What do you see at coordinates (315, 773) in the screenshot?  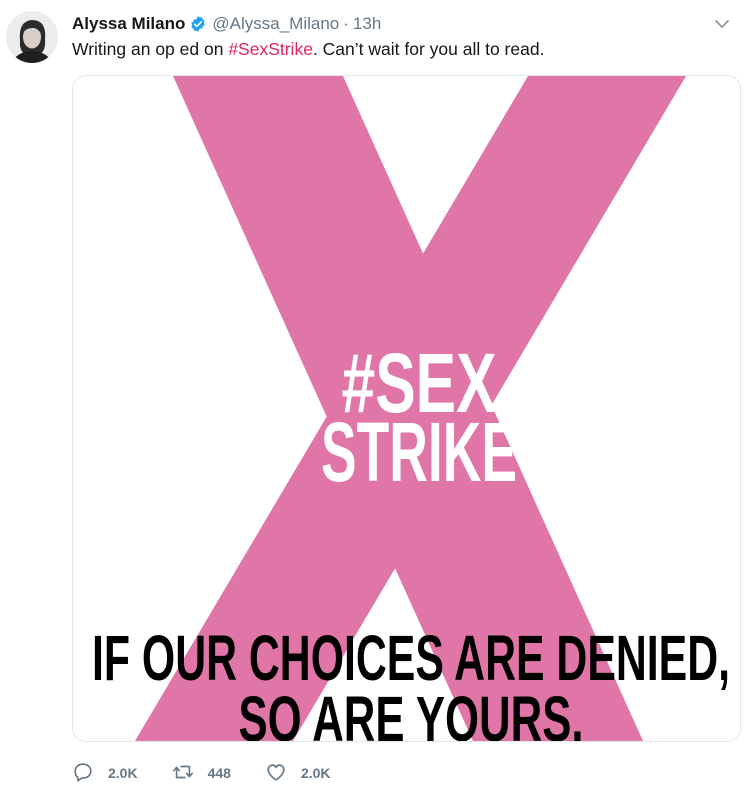 I see `like-count: 2.0K` at bounding box center [315, 773].